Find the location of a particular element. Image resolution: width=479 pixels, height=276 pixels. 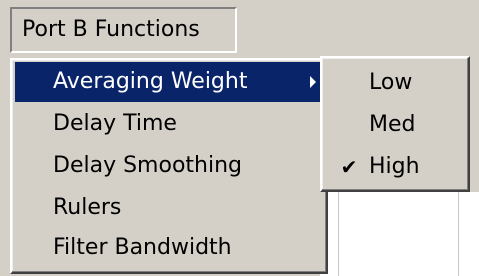

submenu-item-low: Low is located at coordinates (395, 83).